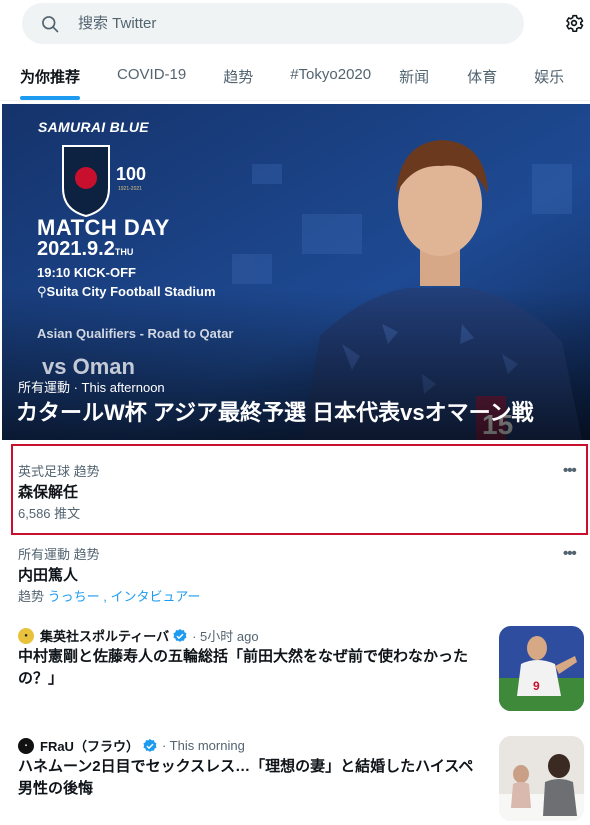 The width and height of the screenshot is (590, 825). What do you see at coordinates (268, 23) in the screenshot?
I see `search-input` at bounding box center [268, 23].